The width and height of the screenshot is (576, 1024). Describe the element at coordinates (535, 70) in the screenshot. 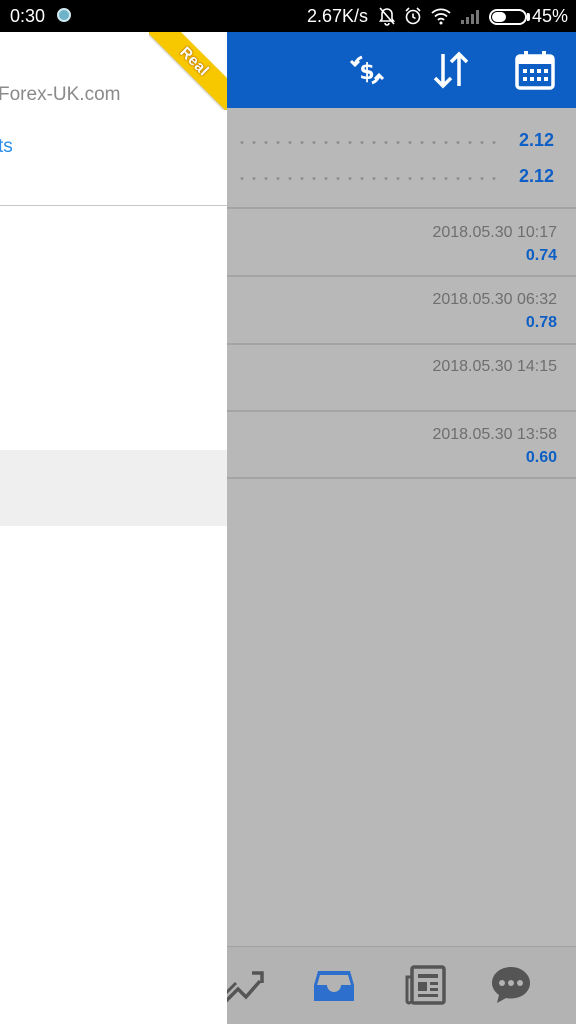

I see `calendar-icon` at that location.